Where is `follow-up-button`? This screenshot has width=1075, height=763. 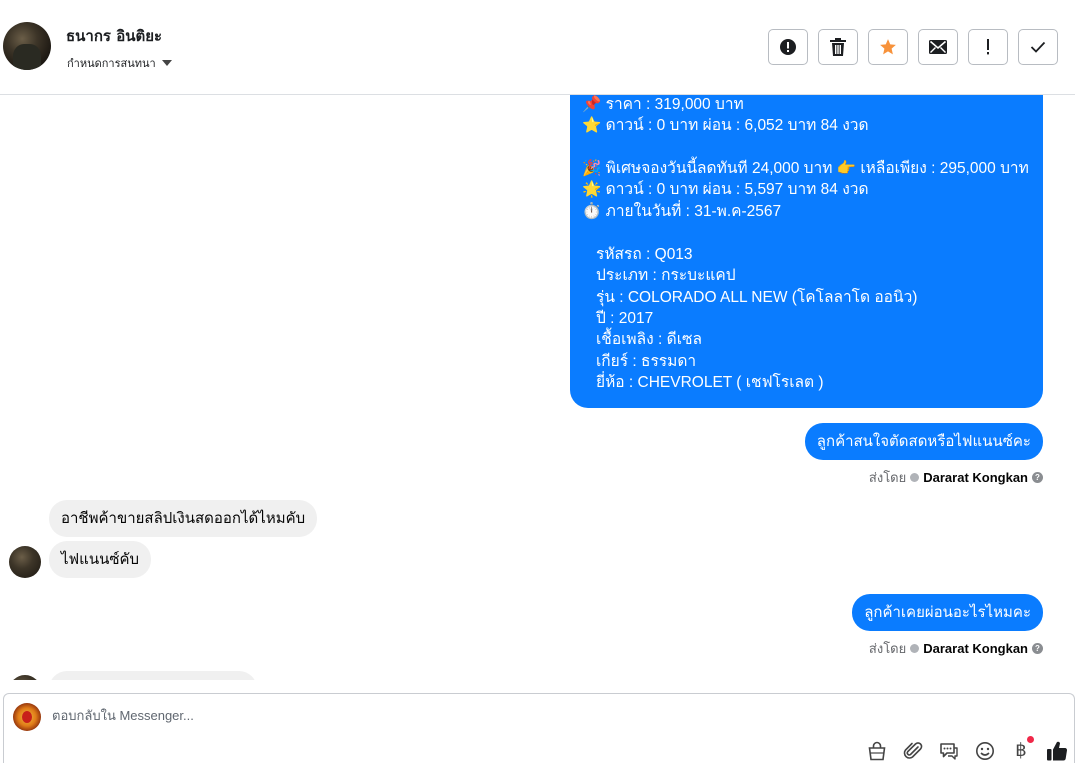 follow-up-button is located at coordinates (988, 47).